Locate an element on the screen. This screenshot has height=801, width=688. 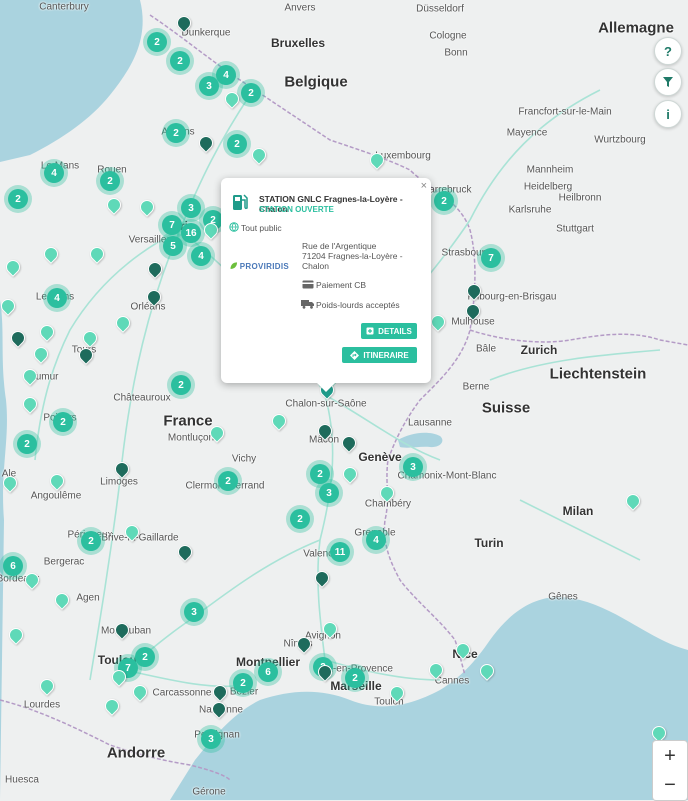
place-label: Suisse is located at coordinates (506, 408).